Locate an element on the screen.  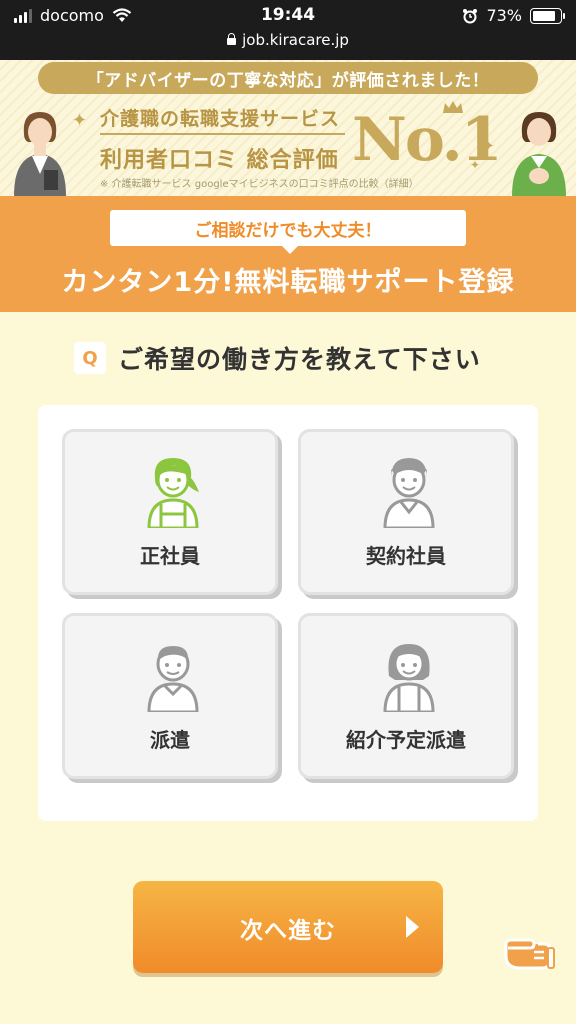
option-contract: 契約社員 is located at coordinates (406, 512).